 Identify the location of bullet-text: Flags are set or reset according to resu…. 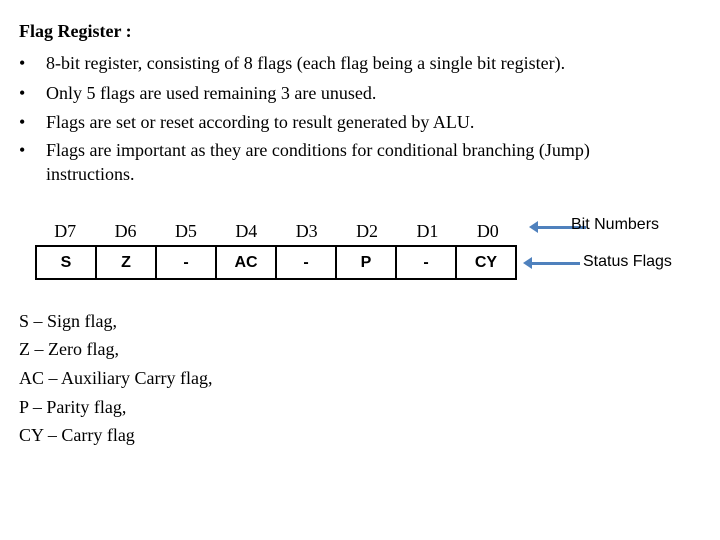
(260, 122).